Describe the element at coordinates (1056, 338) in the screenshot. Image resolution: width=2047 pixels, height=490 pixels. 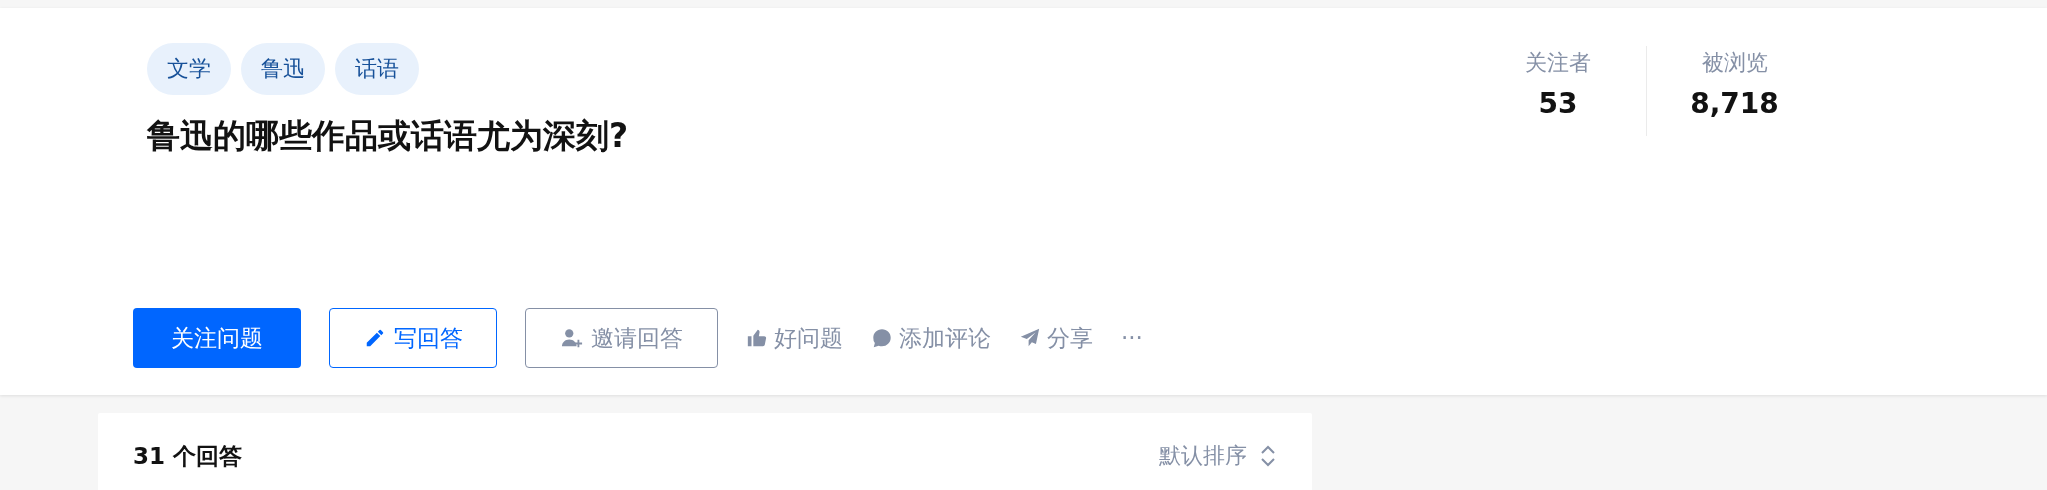
I see `share-button: 分享` at that location.